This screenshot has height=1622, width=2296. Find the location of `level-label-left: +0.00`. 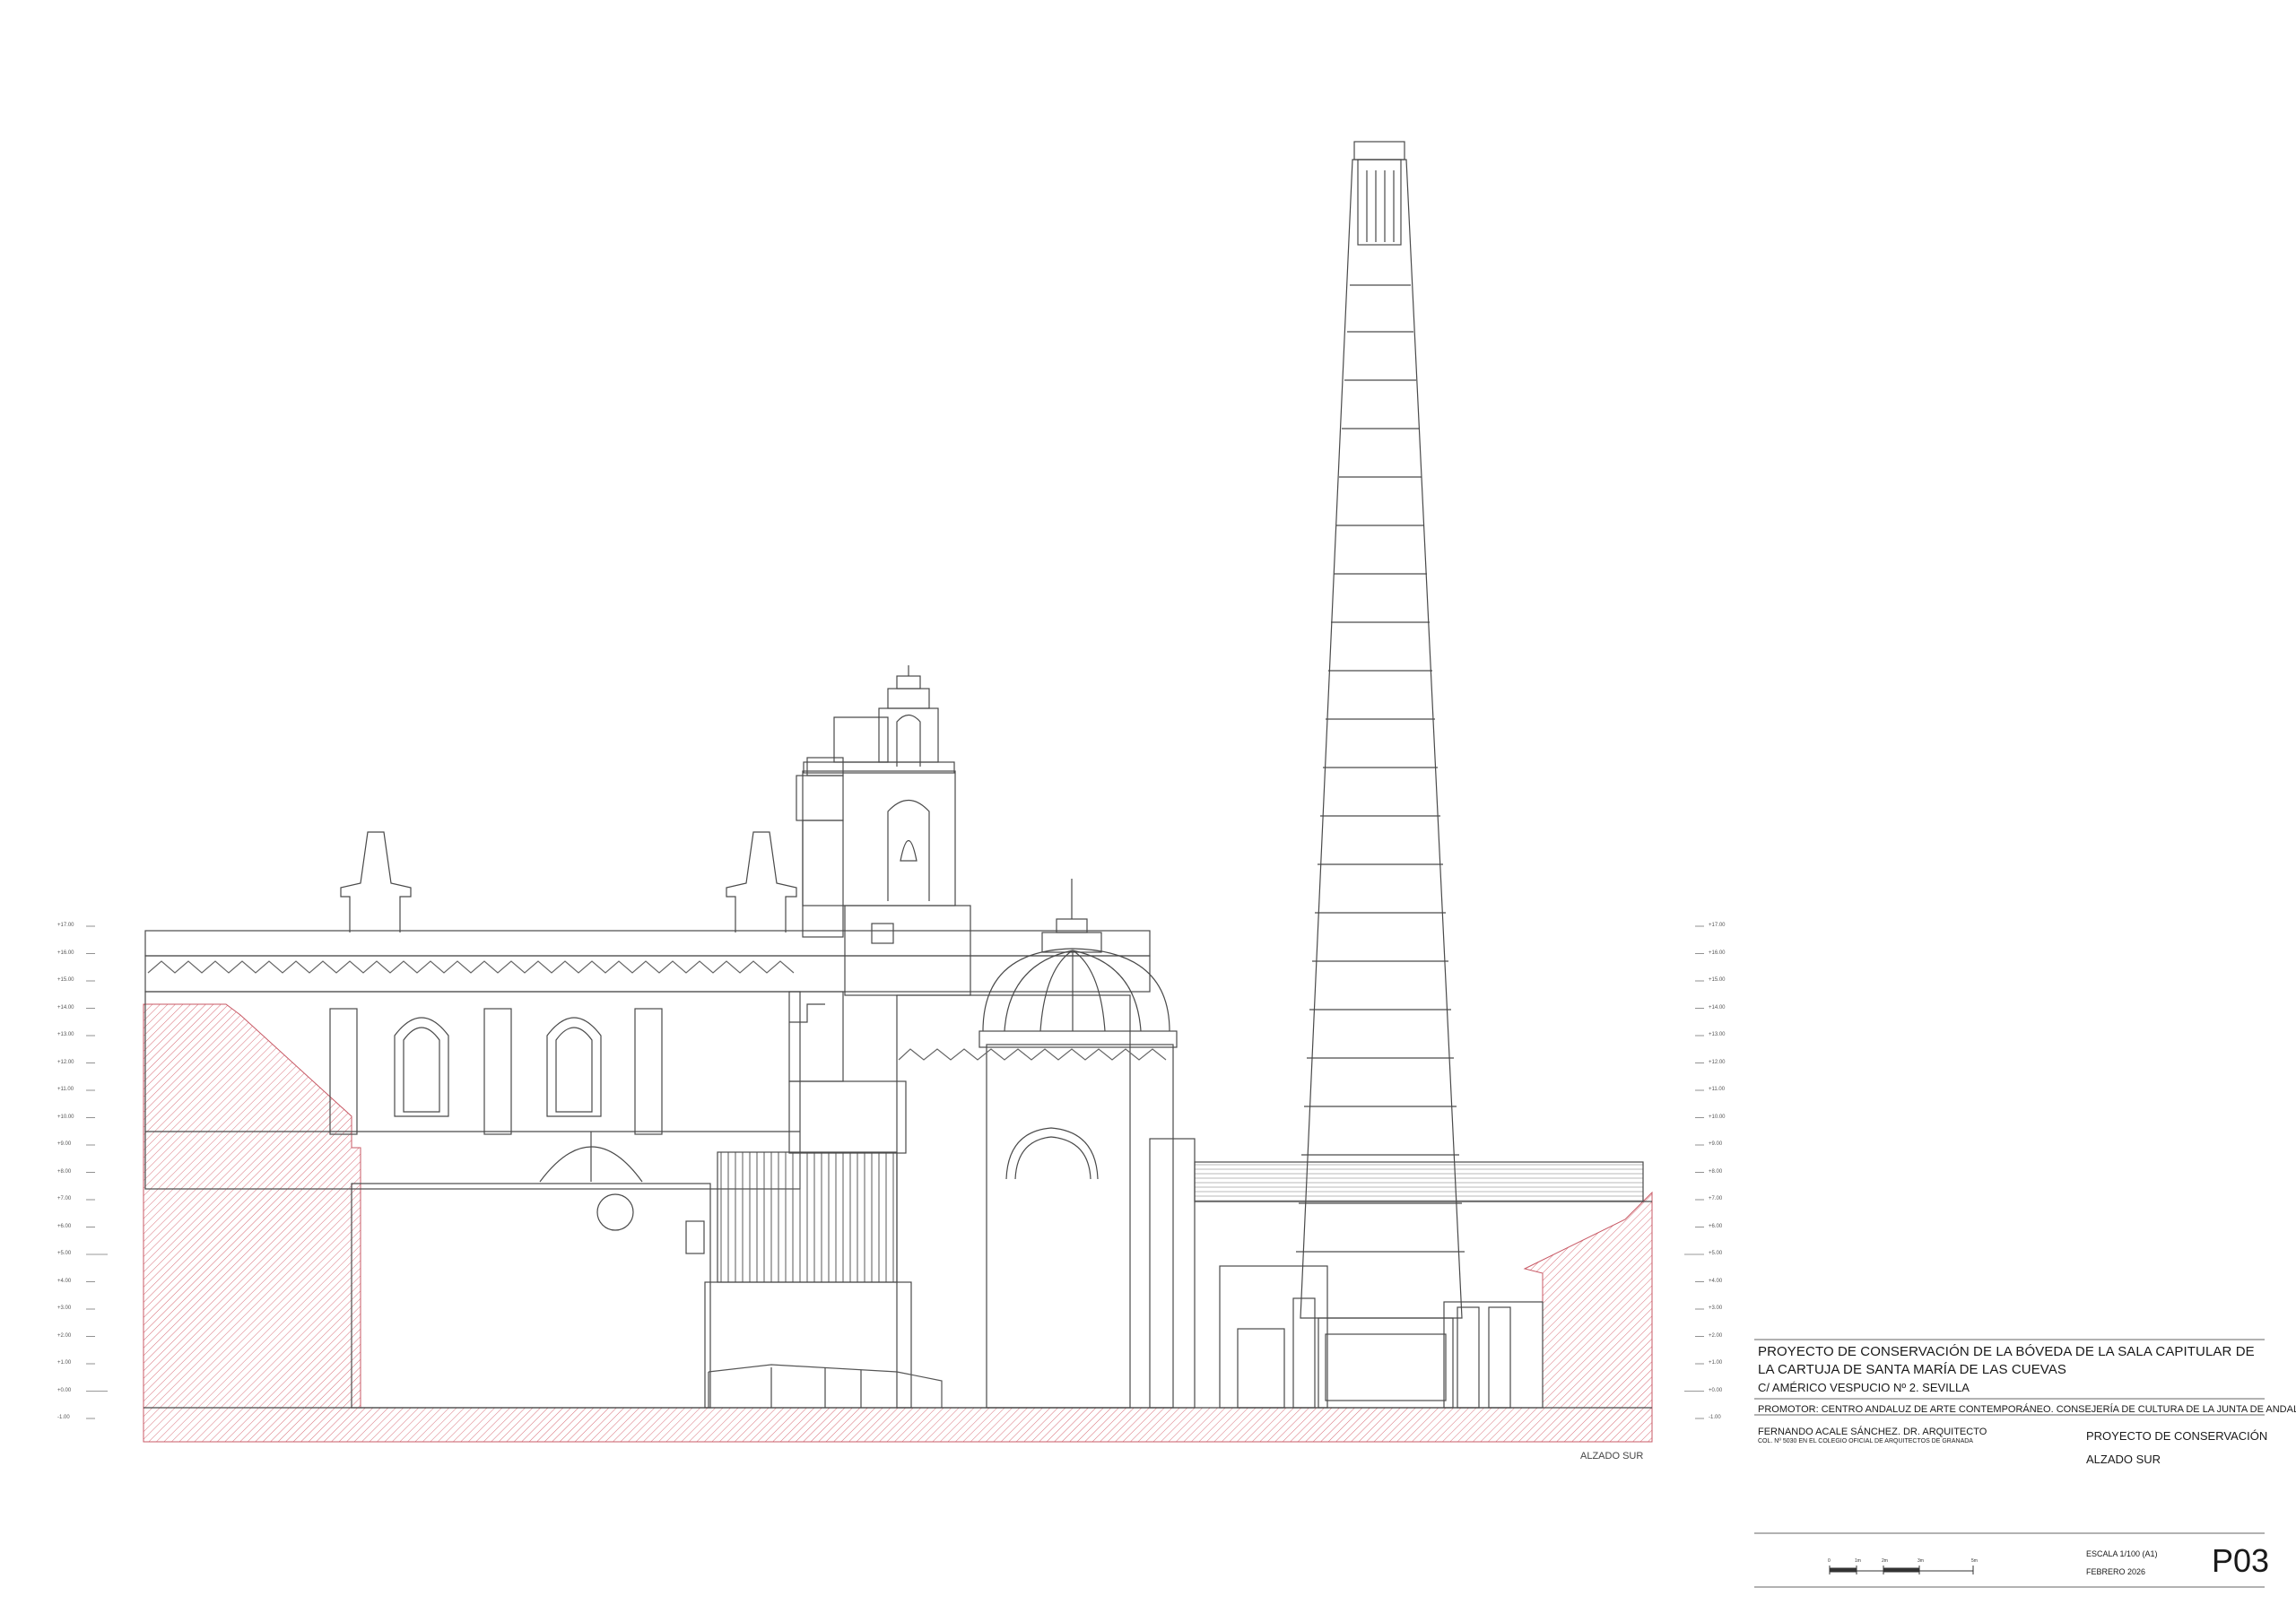

level-label-left: +0.00 is located at coordinates (64, 1390).